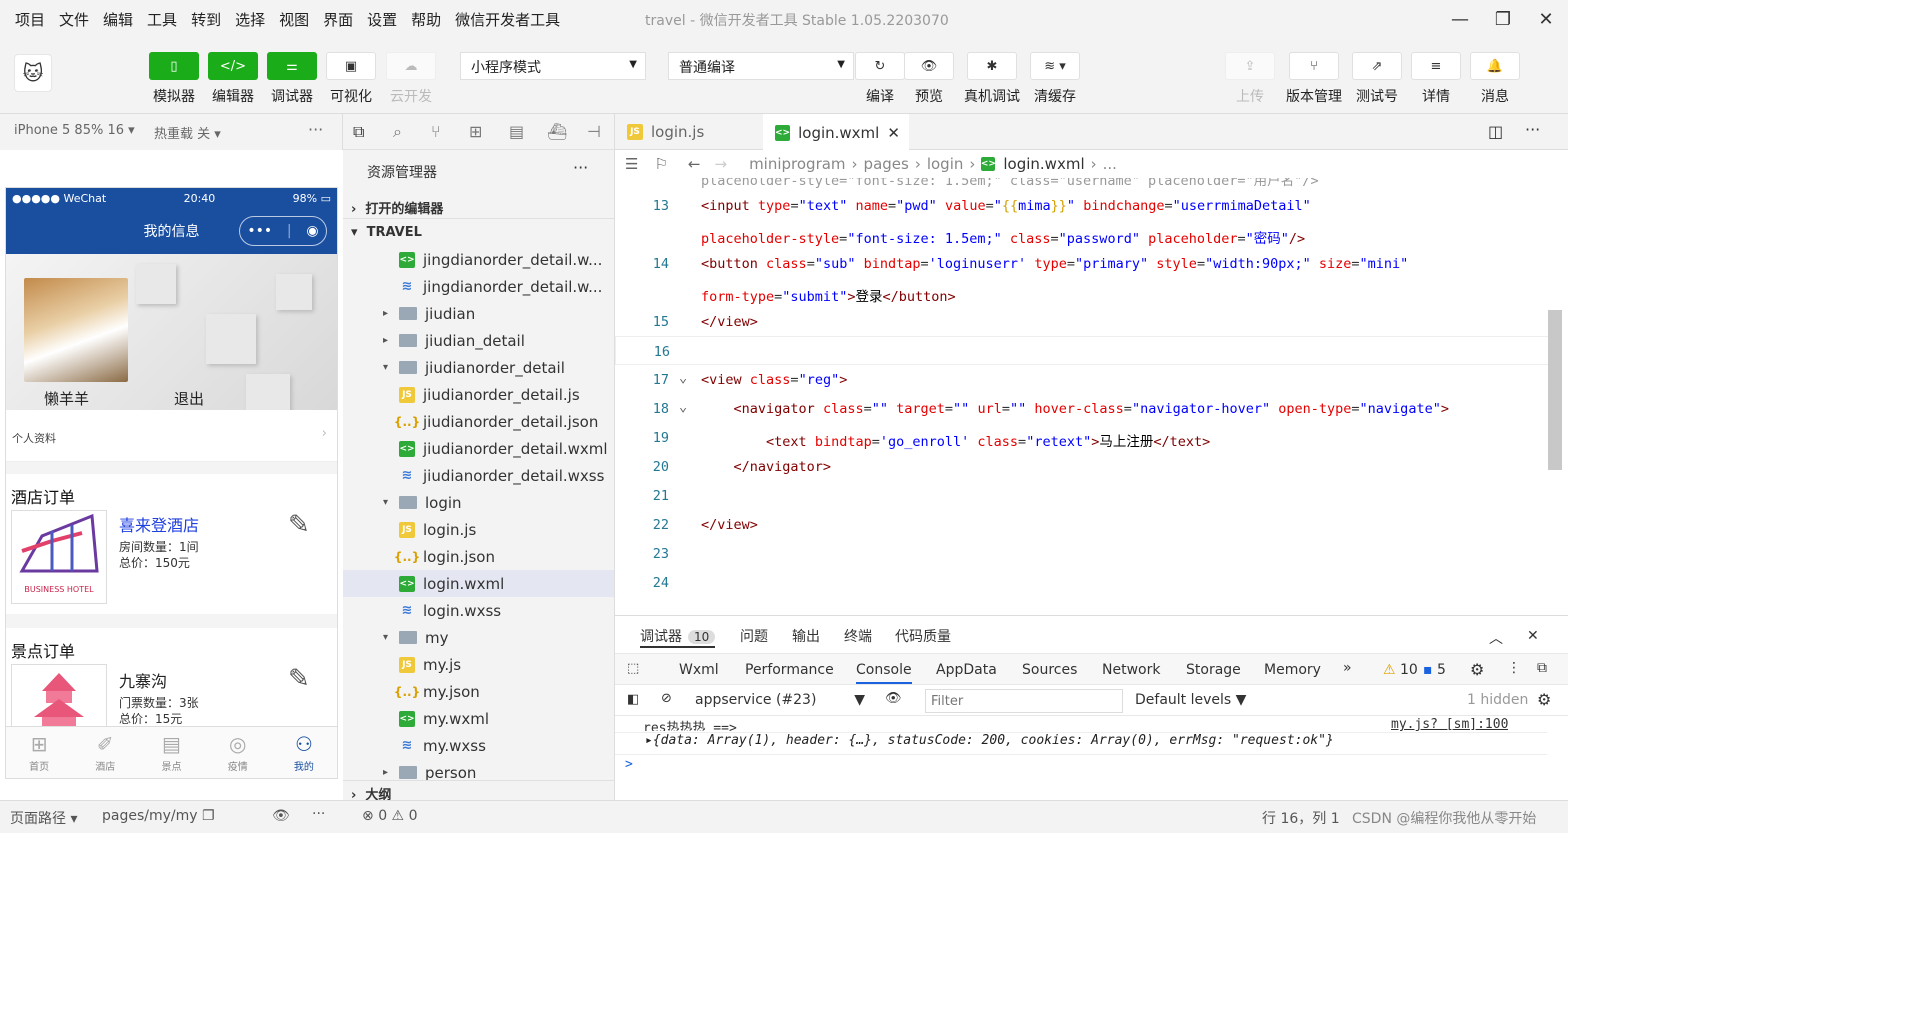  What do you see at coordinates (1085, 582) in the screenshot?
I see `code-line: 24` at bounding box center [1085, 582].